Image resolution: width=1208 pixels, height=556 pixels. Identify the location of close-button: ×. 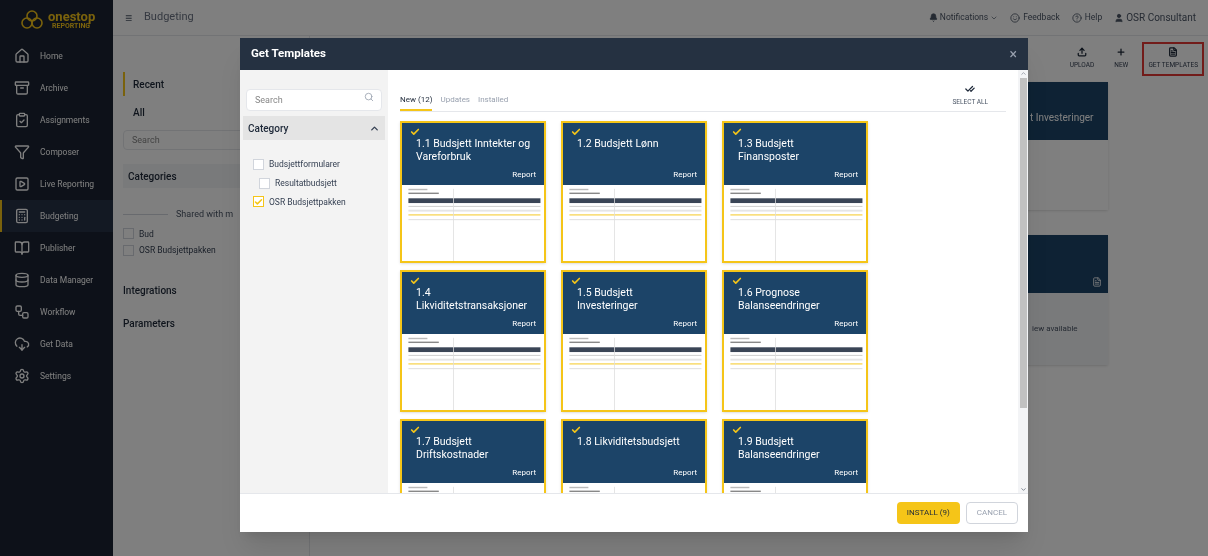
(1013, 54).